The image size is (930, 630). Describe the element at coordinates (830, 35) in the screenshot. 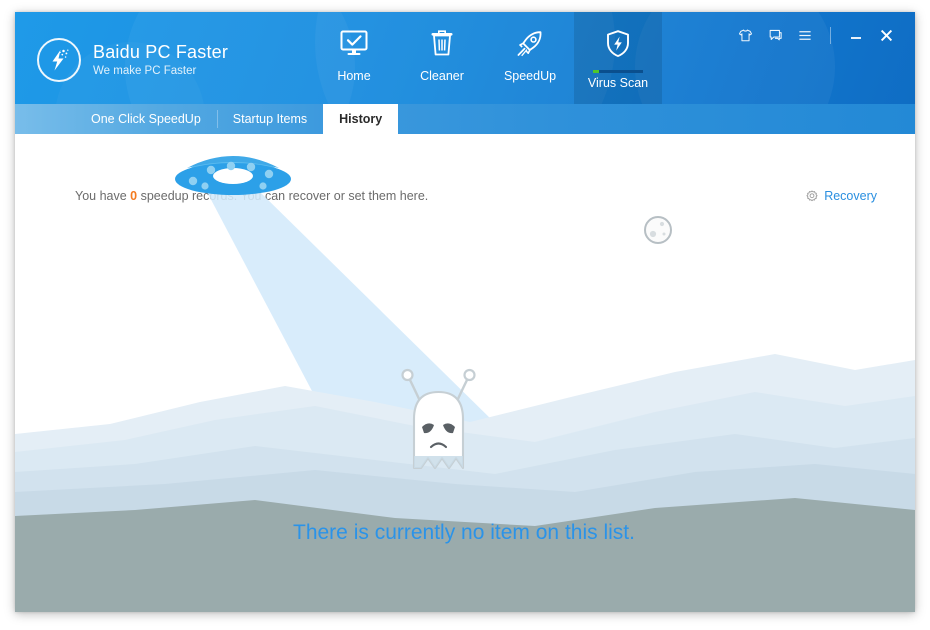

I see `toolbar-divider` at that location.